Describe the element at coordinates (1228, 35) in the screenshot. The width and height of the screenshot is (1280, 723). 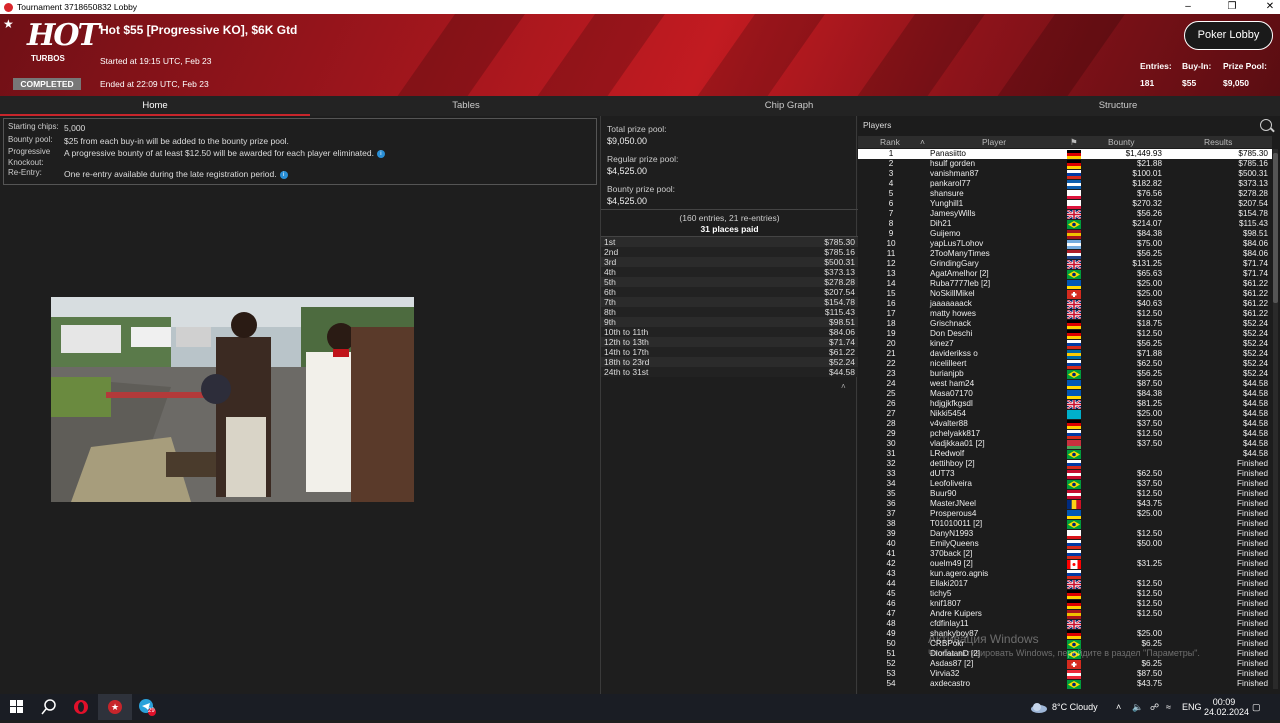
I see `poker-lobby-button: Poker Lobby` at that location.